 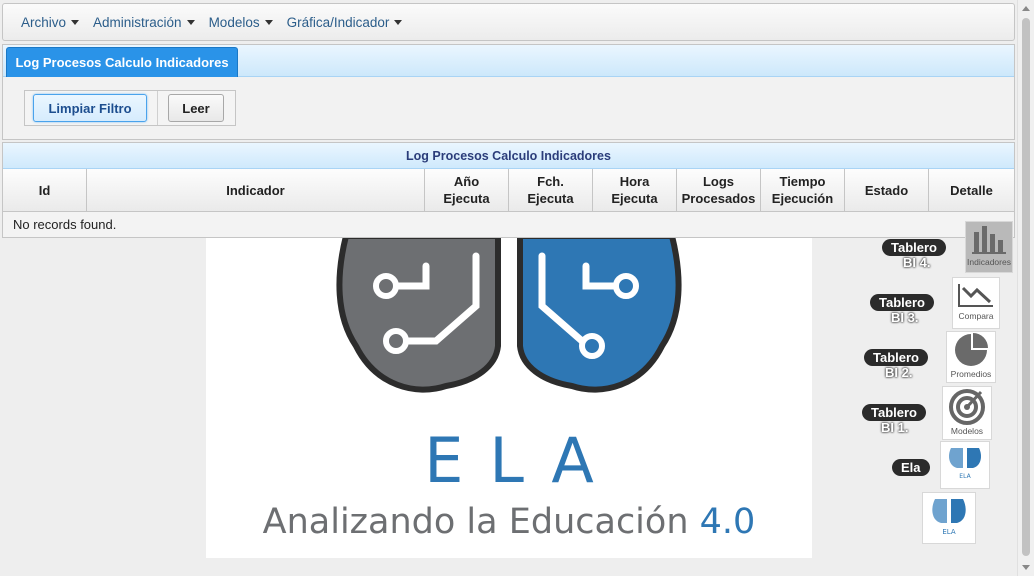 I want to click on column-header-fch-ejecuta: Fch. Ejecuta, so click(x=551, y=190).